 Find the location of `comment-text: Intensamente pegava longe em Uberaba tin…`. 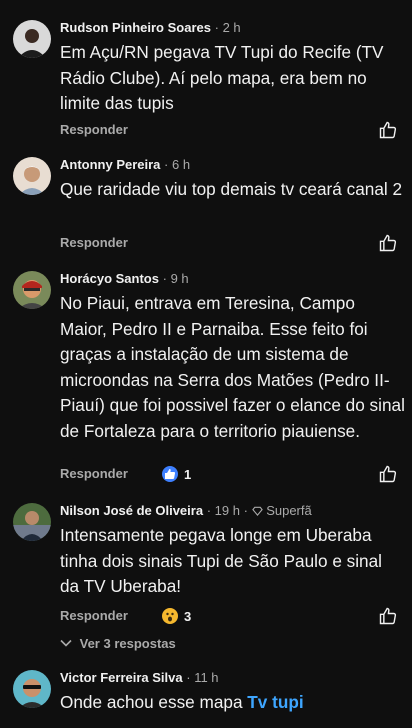

comment-text: Intensamente pegava longe em Uberaba tin… is located at coordinates (221, 560).